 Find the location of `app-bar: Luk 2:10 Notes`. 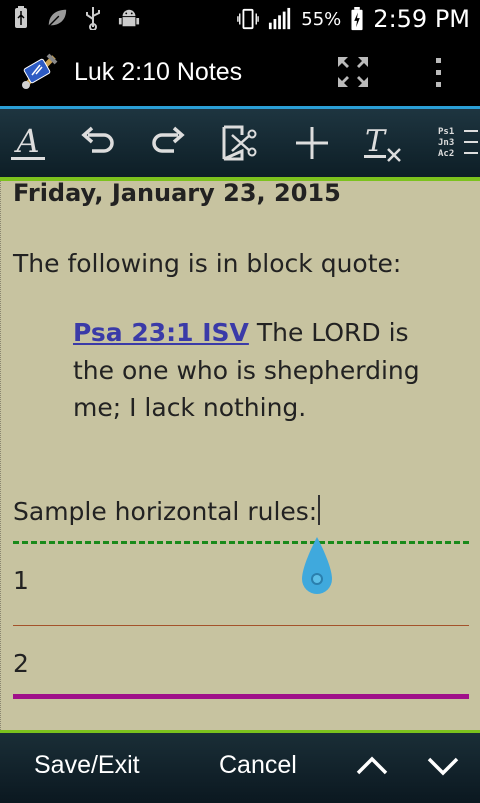

app-bar: Luk 2:10 Notes is located at coordinates (240, 73).